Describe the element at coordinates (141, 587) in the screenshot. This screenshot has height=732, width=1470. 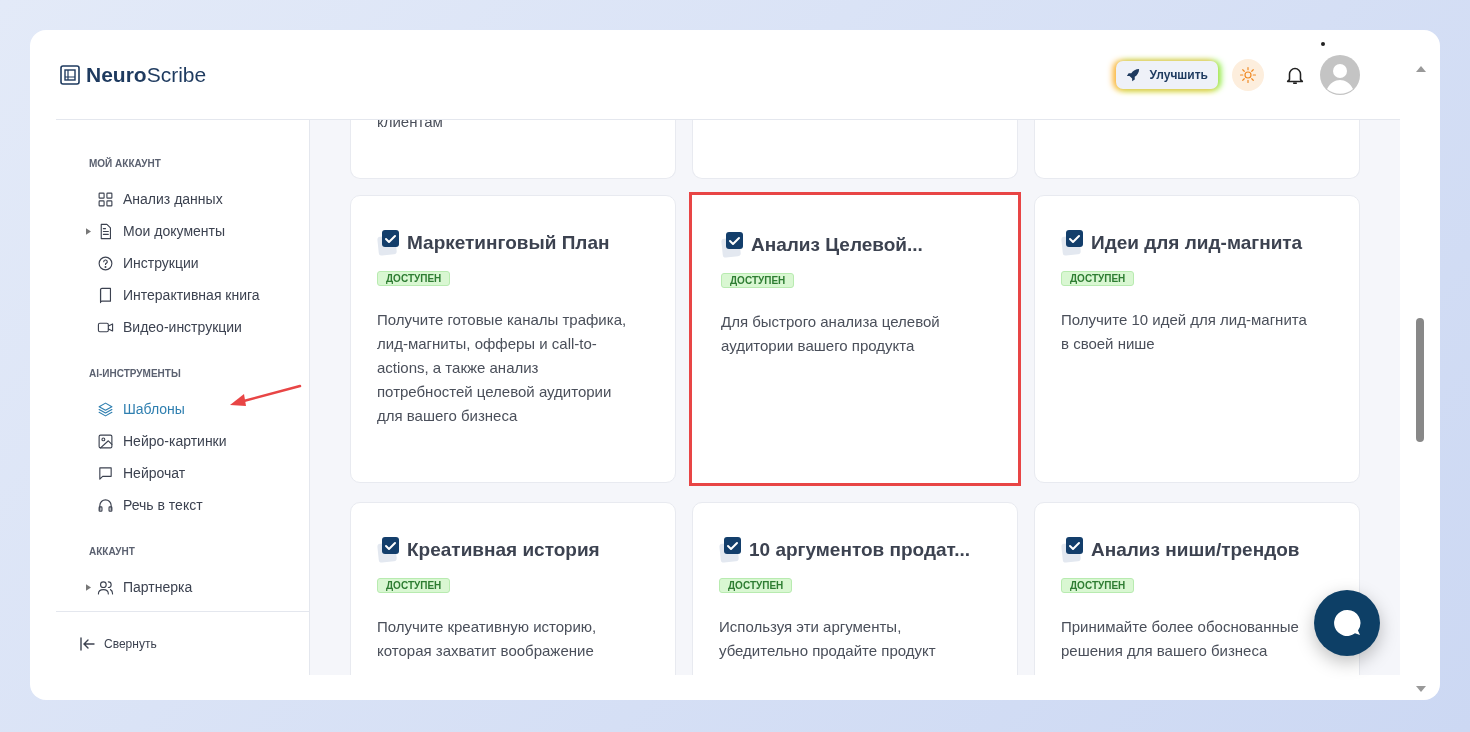
I see `sidebar-item: Партнерка` at that location.